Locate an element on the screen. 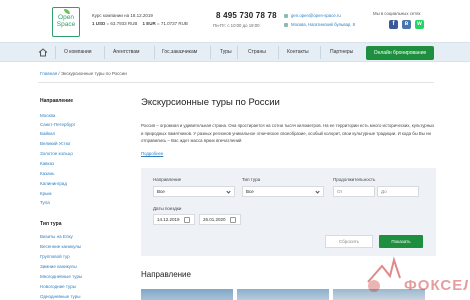 This screenshot has width=470, height=300. mail-icon is located at coordinates (286, 15).